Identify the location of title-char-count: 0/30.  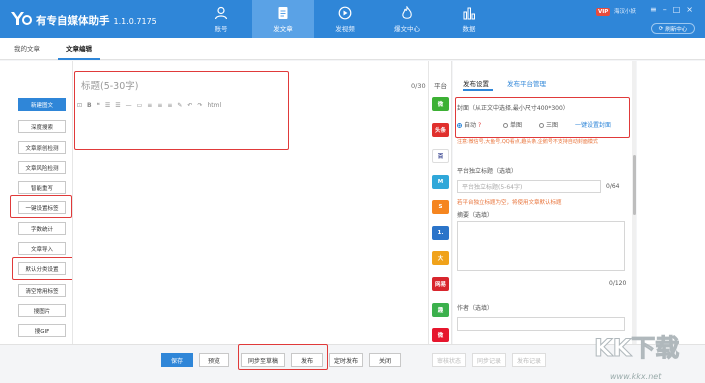
(418, 86).